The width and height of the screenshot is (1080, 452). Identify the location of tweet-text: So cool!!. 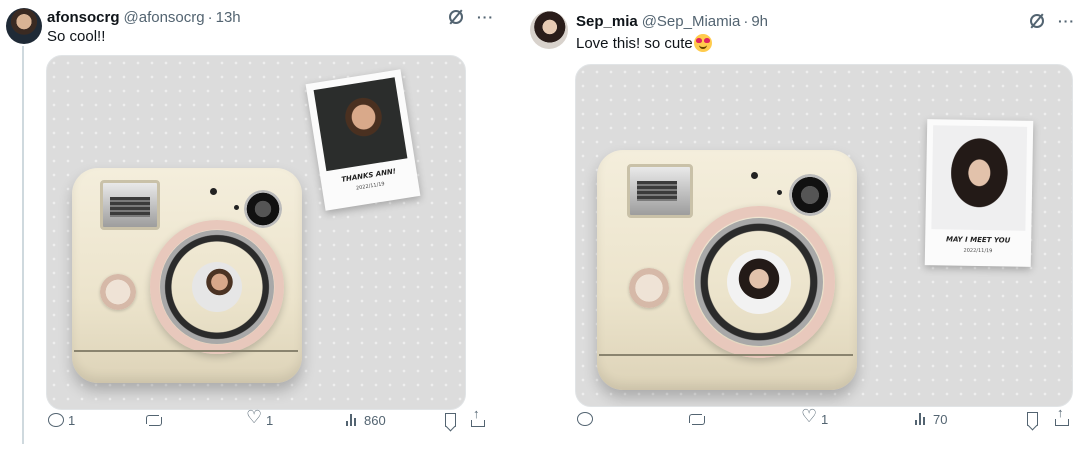
(76, 36).